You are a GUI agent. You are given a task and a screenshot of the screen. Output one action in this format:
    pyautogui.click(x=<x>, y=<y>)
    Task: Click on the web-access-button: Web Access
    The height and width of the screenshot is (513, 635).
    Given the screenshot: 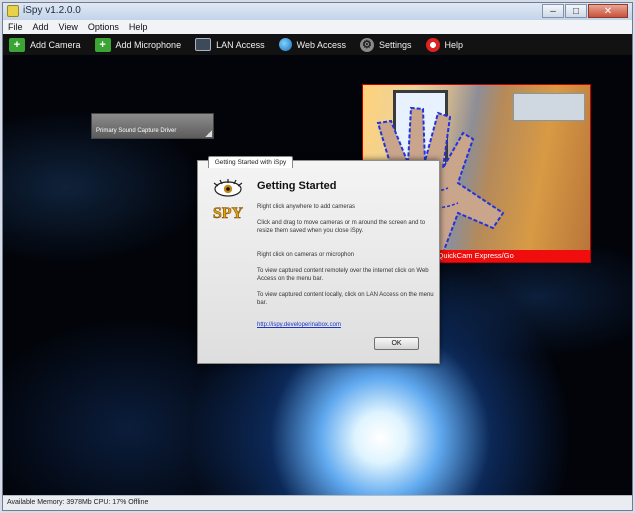 What is the action you would take?
    pyautogui.click(x=312, y=44)
    